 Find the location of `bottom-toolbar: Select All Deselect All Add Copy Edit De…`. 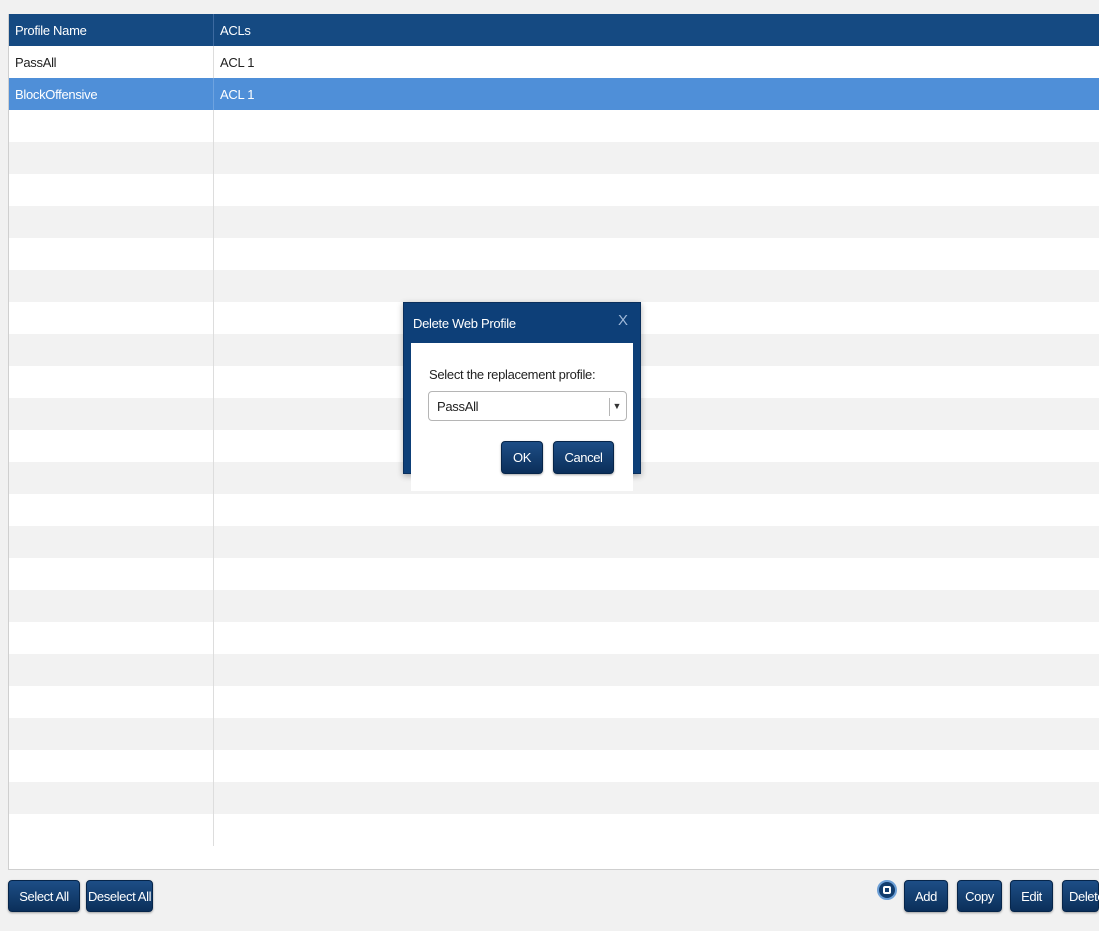

bottom-toolbar: Select All Deselect All Add Copy Edit De… is located at coordinates (549, 900).